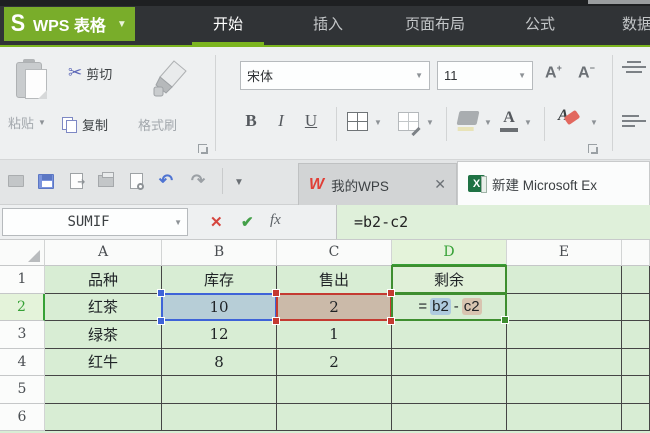 Image resolution: width=650 pixels, height=433 pixels. What do you see at coordinates (488, 122) in the screenshot?
I see `fill-color-dropdown-icon: ▼` at bounding box center [488, 122].